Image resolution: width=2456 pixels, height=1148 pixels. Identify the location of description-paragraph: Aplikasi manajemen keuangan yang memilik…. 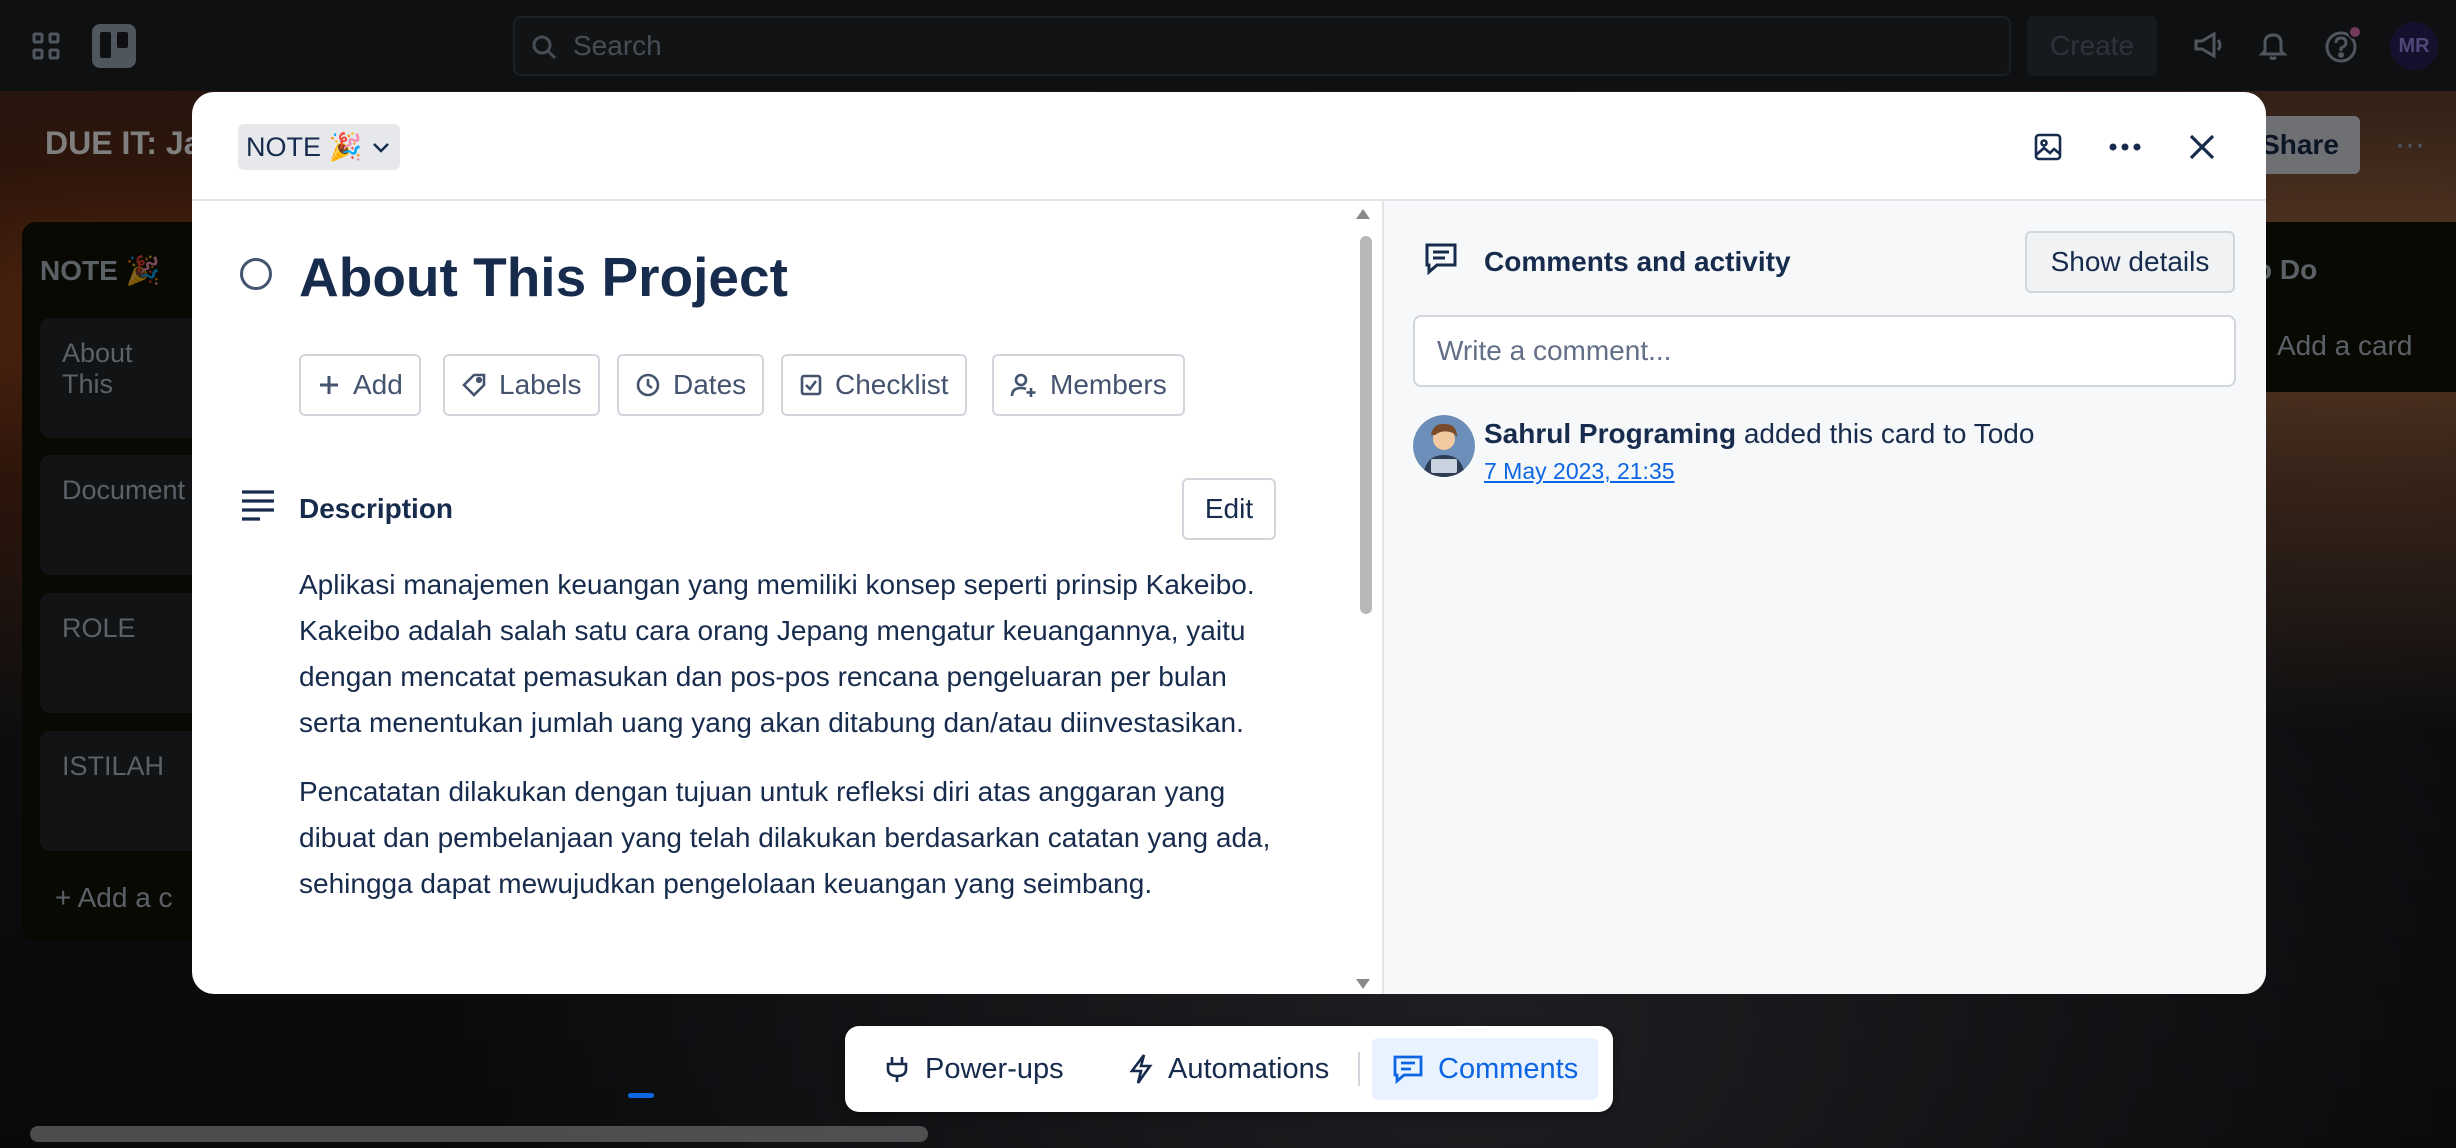
(777, 653).